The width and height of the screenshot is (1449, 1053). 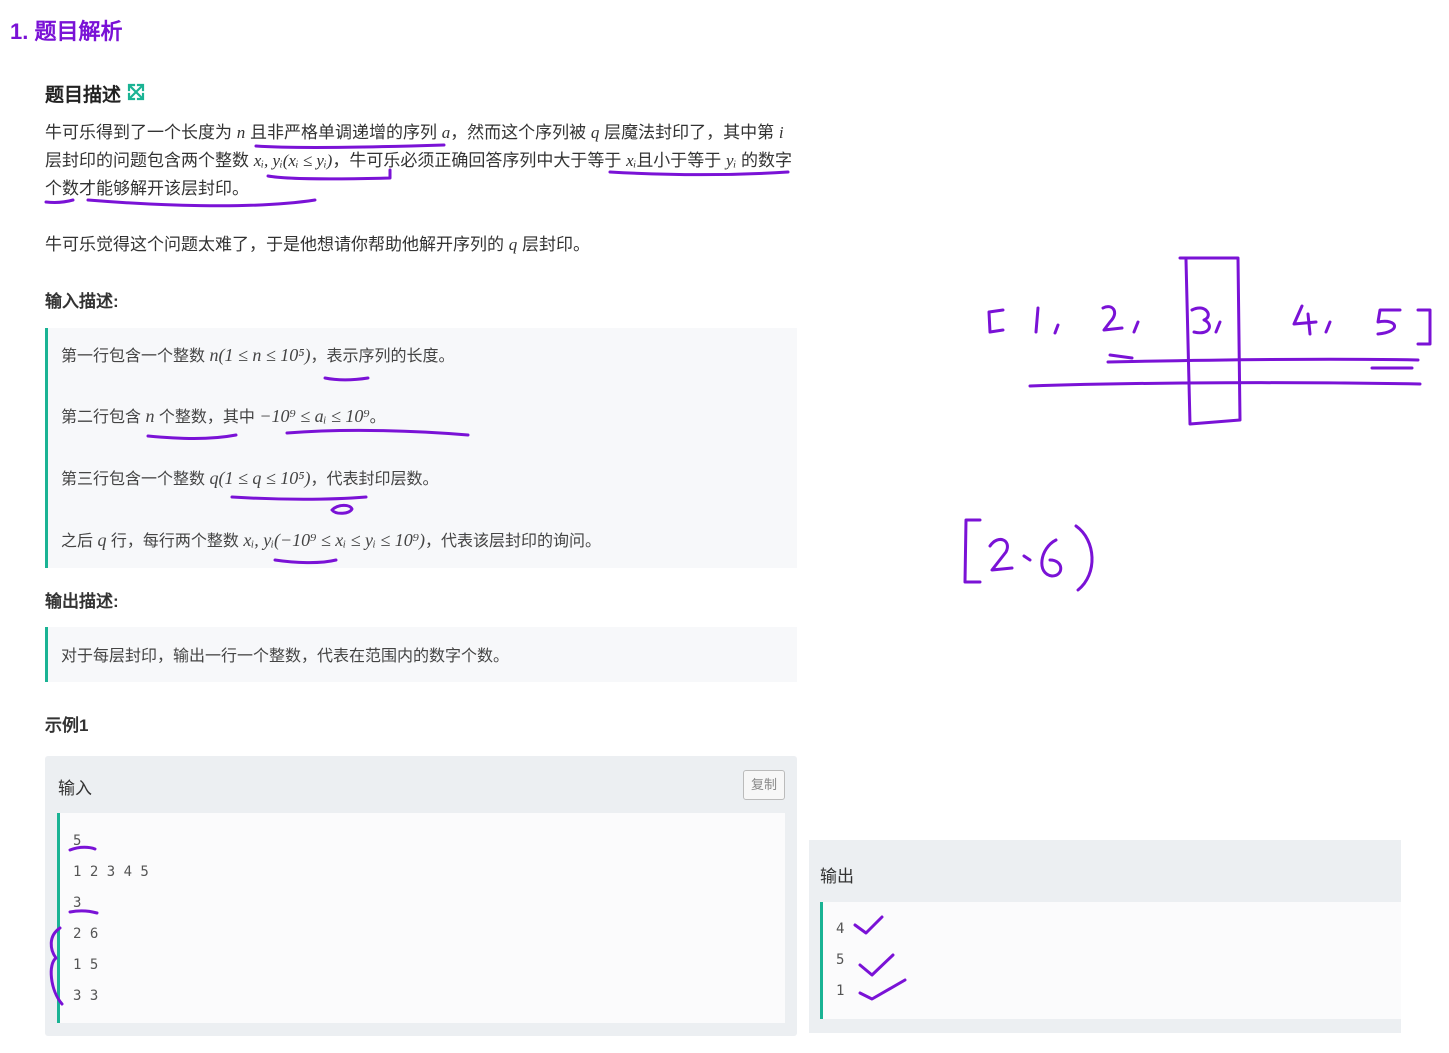 I want to click on annotation-bracket, so click(x=56, y=966).